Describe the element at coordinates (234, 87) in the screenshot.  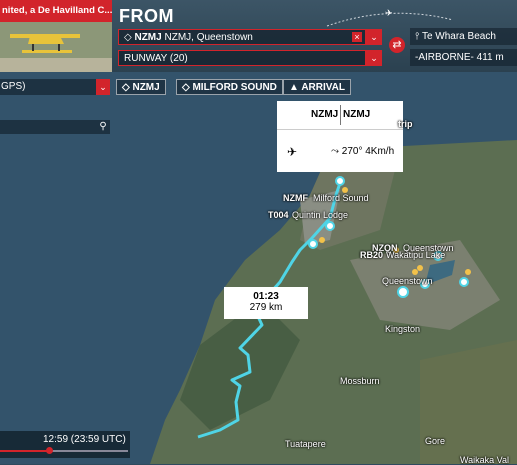
I see `waypoint-chip-label: MILFORD SOUND` at that location.